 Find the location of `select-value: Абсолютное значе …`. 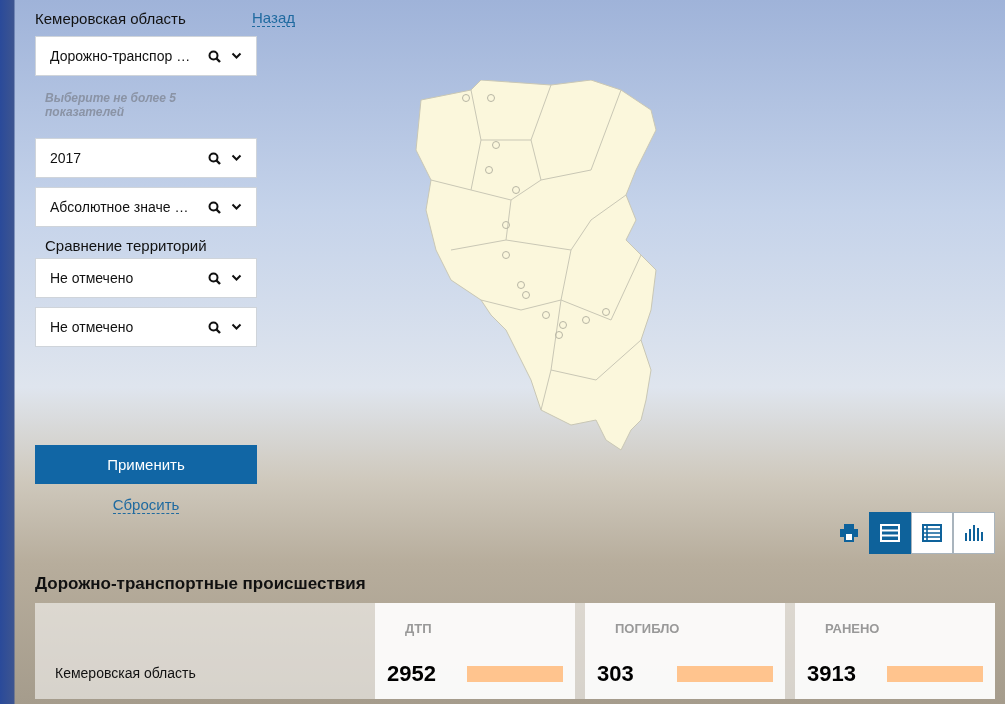

select-value: Абсолютное значе … is located at coordinates (120, 207).